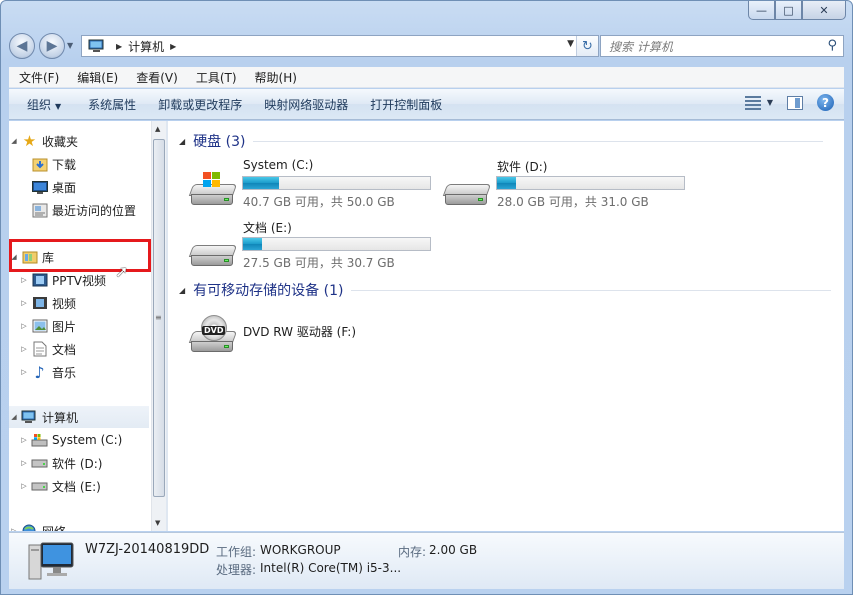 The width and height of the screenshot is (853, 595). What do you see at coordinates (60, 463) in the screenshot?
I see `sidebar-item-drive-d: ▷ 软件 (D:)` at bounding box center [60, 463].